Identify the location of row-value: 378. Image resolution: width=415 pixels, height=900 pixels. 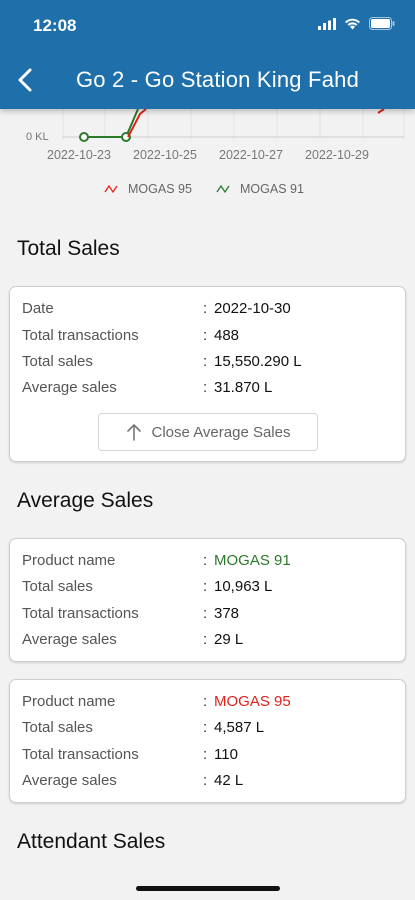
(227, 613).